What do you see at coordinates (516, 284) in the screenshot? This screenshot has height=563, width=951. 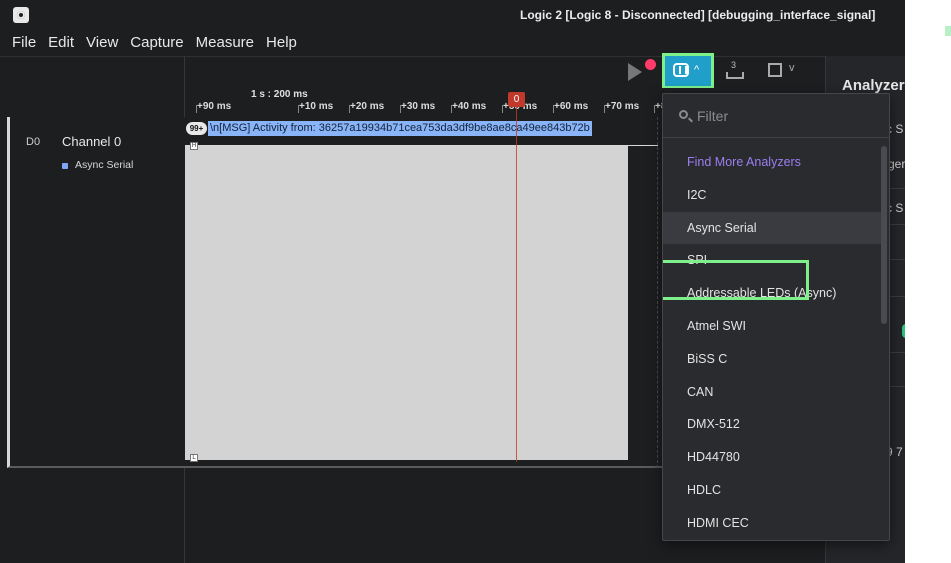 I see `timing-marker-line` at bounding box center [516, 284].